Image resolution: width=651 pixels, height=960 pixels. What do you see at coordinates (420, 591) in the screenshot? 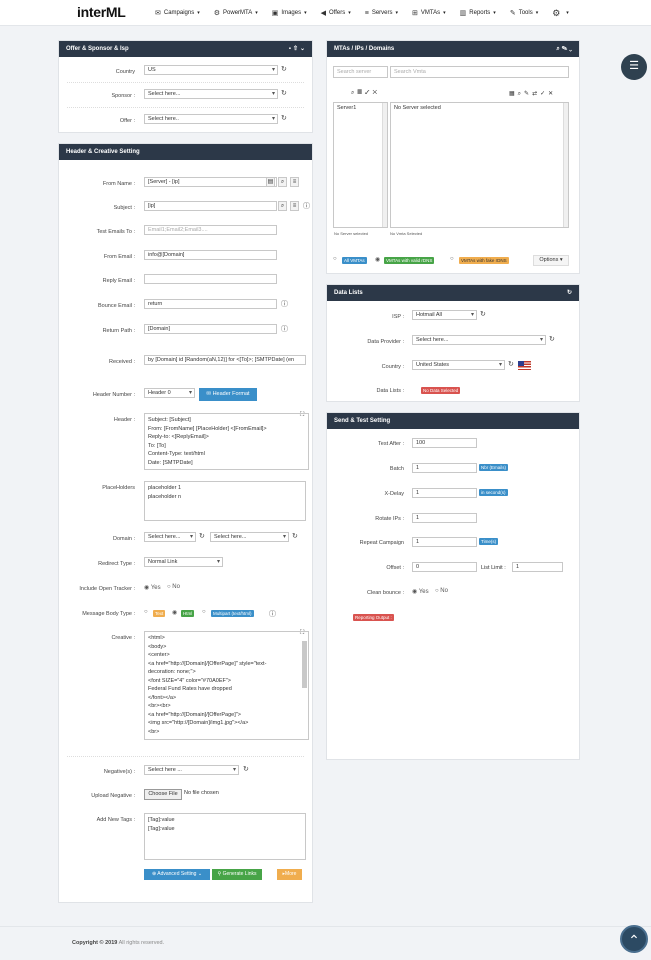
I see `clean-bounce-yes: ◉ Yes` at bounding box center [420, 591].